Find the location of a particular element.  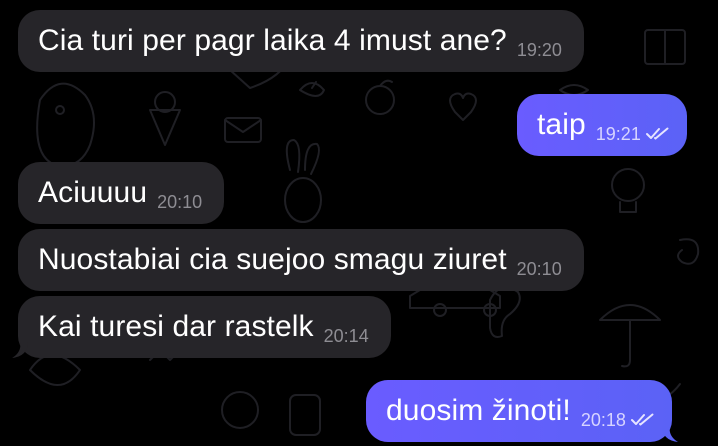

message-text: Kai turesi dar rastelk is located at coordinates (176, 326).